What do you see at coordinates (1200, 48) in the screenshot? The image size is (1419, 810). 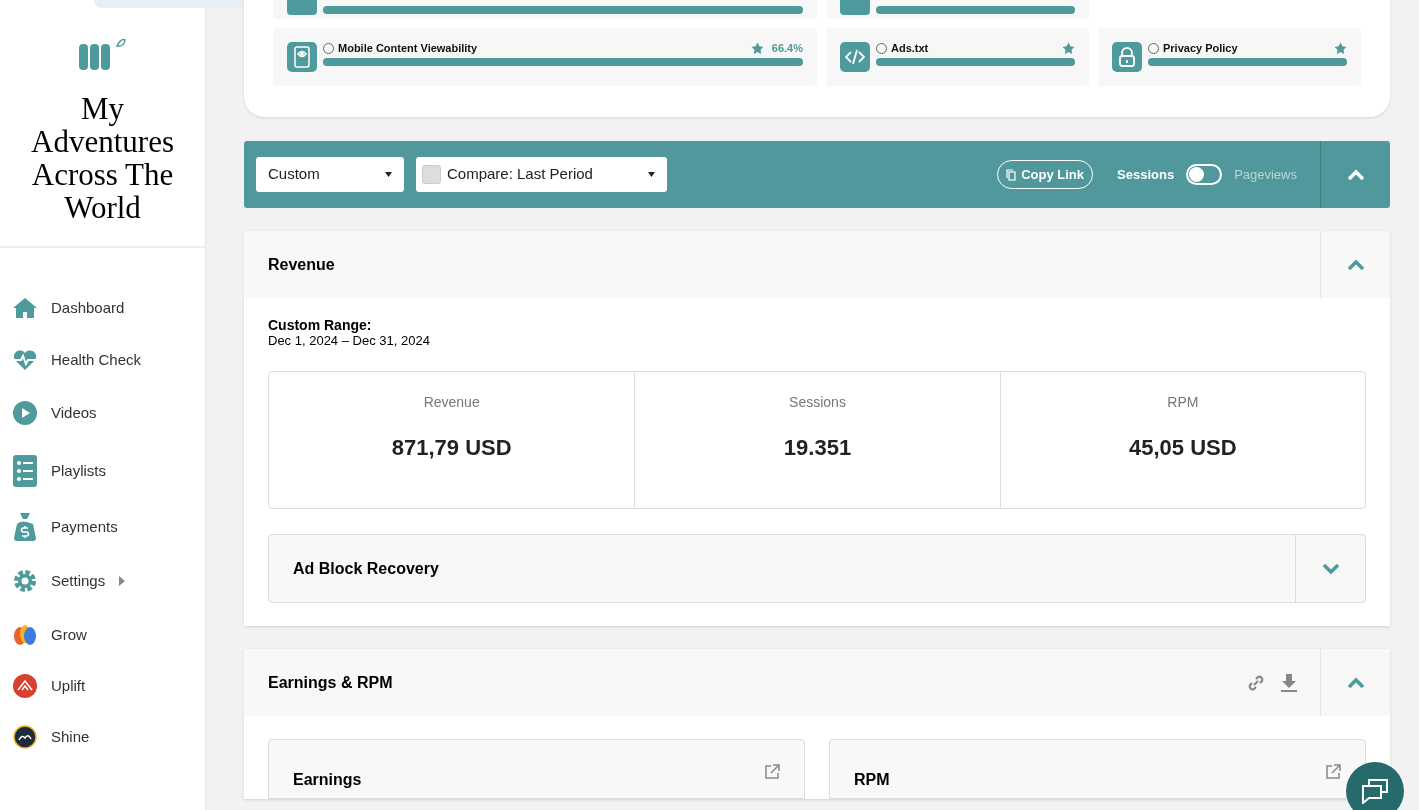 I see `health-label: Privacy Policy` at bounding box center [1200, 48].